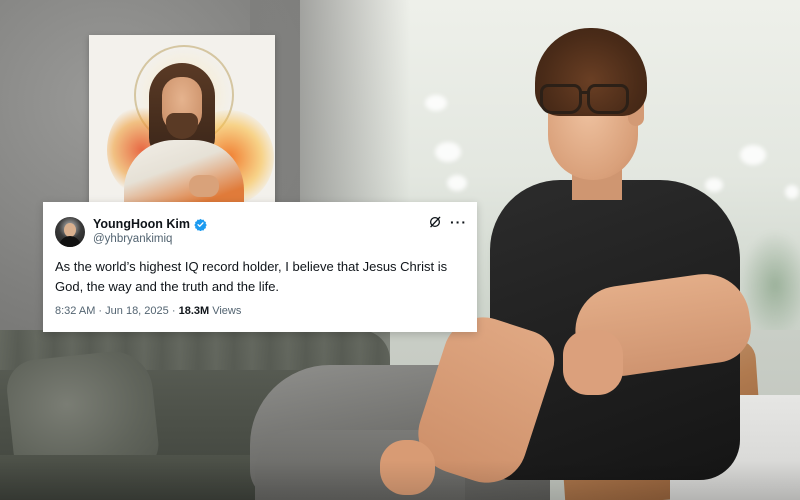 The width and height of the screenshot is (800, 500). I want to click on painting-hand, so click(204, 186).